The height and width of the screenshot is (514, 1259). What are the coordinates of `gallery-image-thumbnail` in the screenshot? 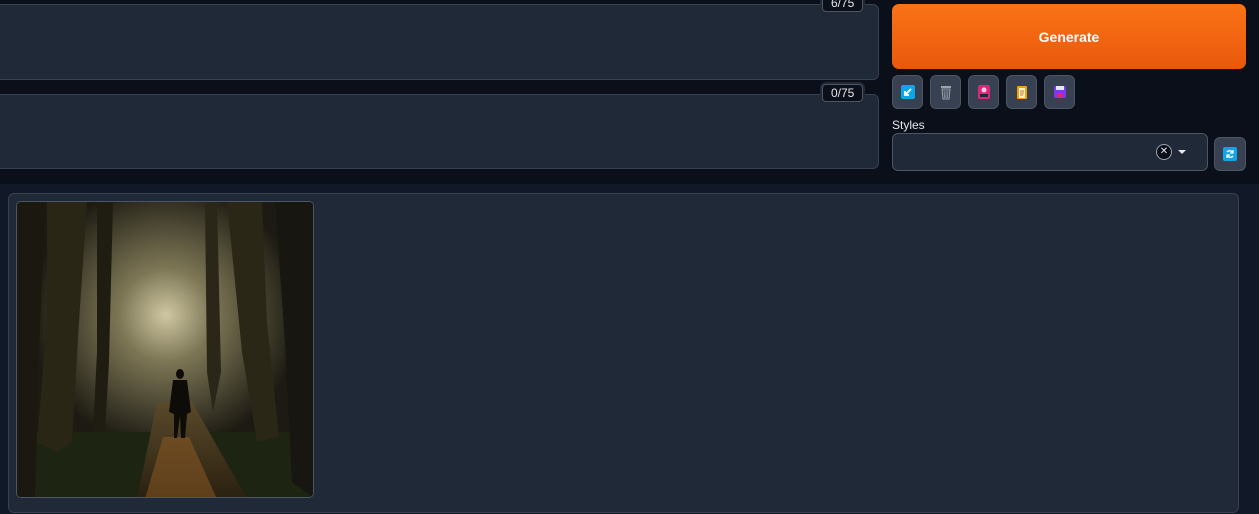 It's located at (165, 349).